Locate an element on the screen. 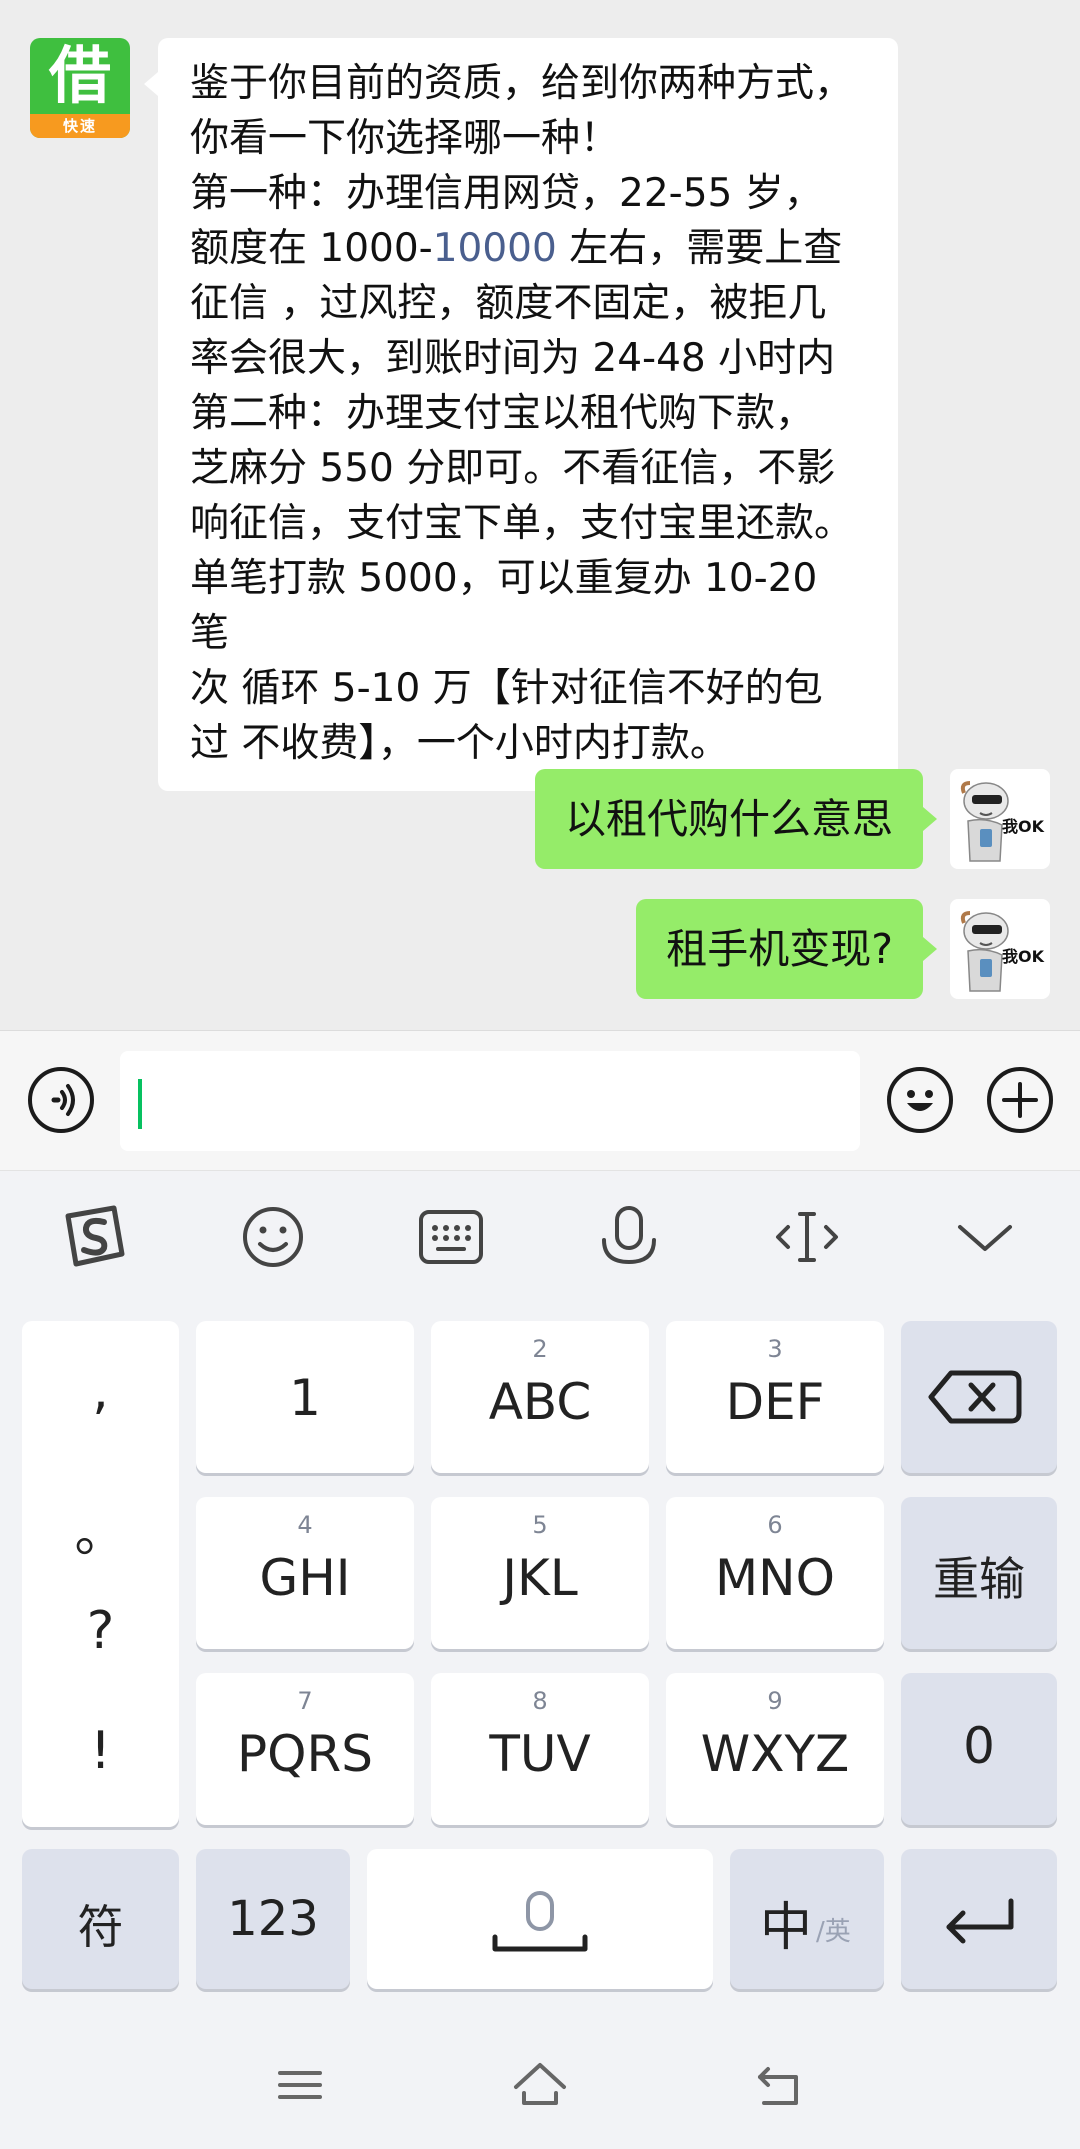  key-2-abc: 2 ABC is located at coordinates (540, 1397).